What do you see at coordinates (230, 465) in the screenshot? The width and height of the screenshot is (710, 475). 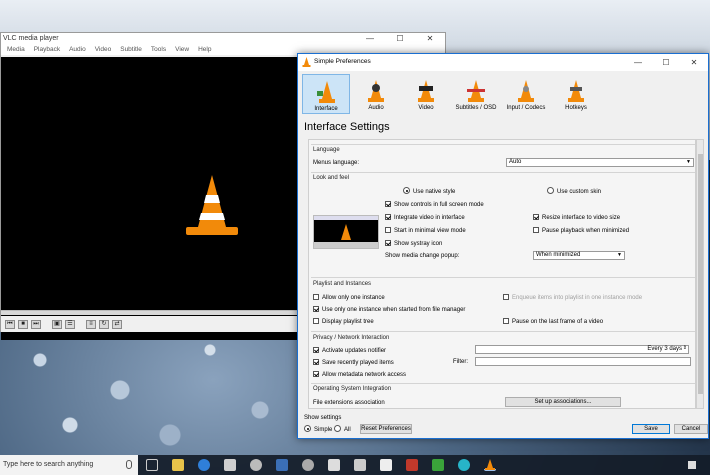 I see `store-icon` at bounding box center [230, 465].